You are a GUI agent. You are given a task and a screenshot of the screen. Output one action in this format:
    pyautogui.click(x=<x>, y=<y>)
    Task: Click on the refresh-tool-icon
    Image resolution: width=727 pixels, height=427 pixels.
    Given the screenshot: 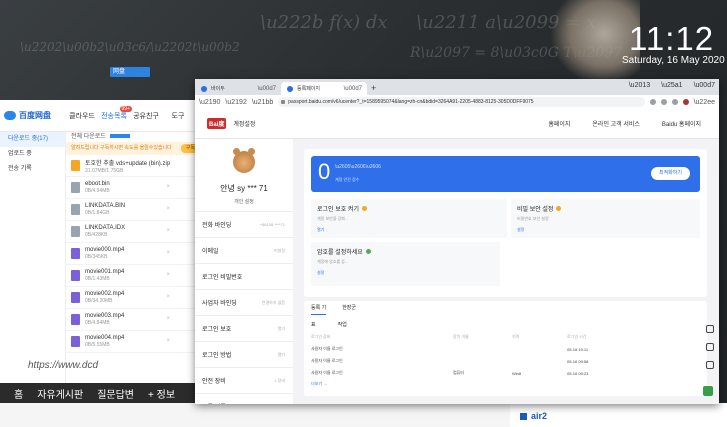 What is the action you would take?
    pyautogui.click(x=710, y=329)
    